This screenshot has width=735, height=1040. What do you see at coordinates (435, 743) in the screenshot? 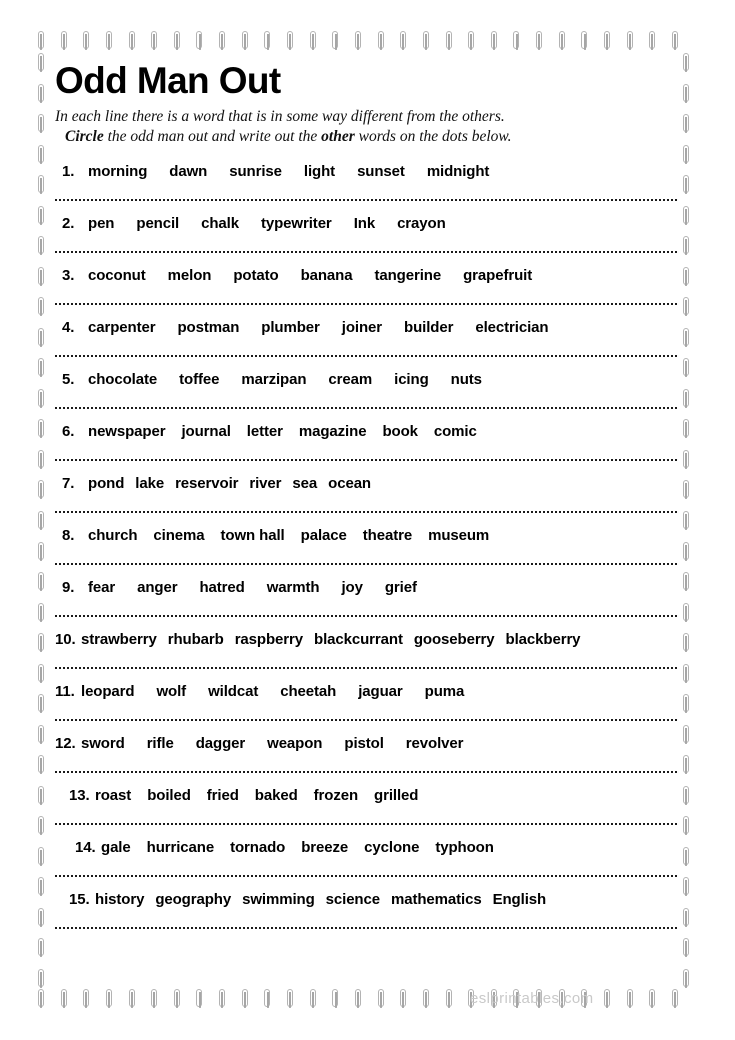
I see `word-option: revolver` at bounding box center [435, 743].